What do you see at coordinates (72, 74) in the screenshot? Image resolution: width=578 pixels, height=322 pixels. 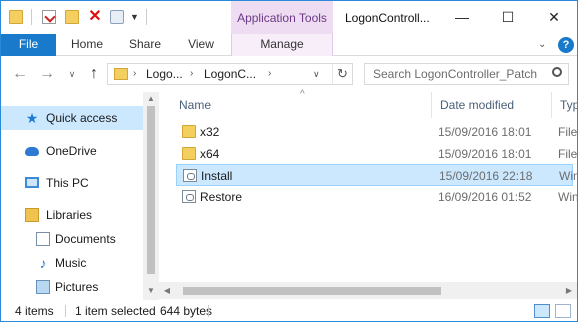 I see `recent-locations-icon: ∨` at bounding box center [72, 74].